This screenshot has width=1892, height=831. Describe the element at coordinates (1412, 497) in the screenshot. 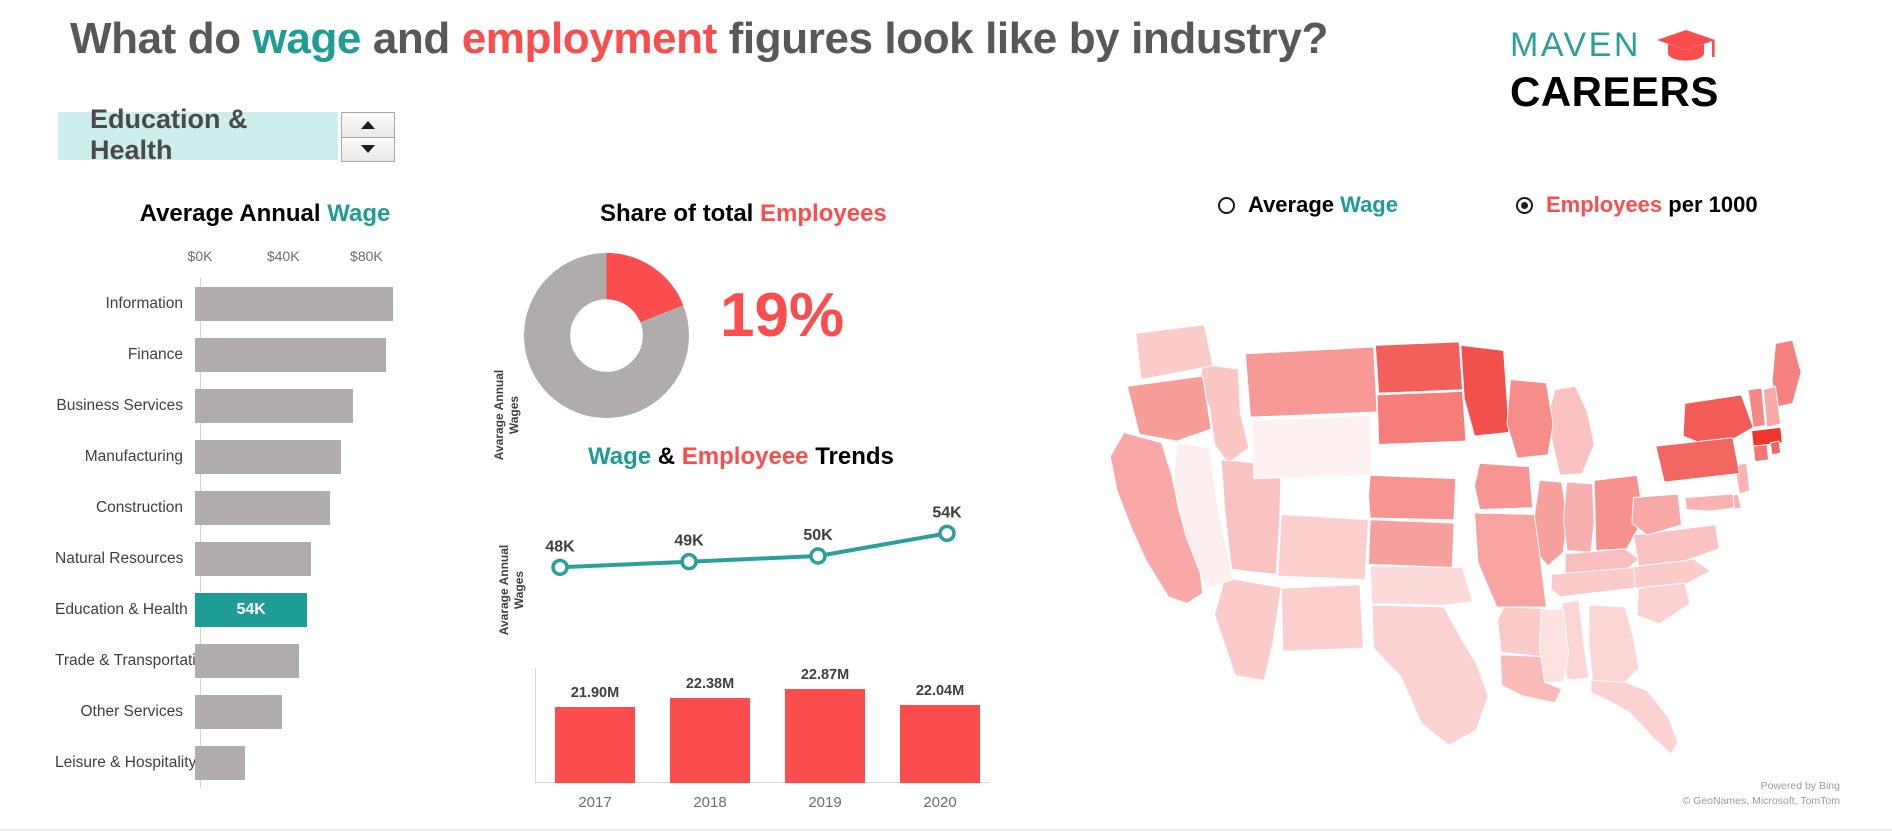

I see `map-state-ne` at that location.